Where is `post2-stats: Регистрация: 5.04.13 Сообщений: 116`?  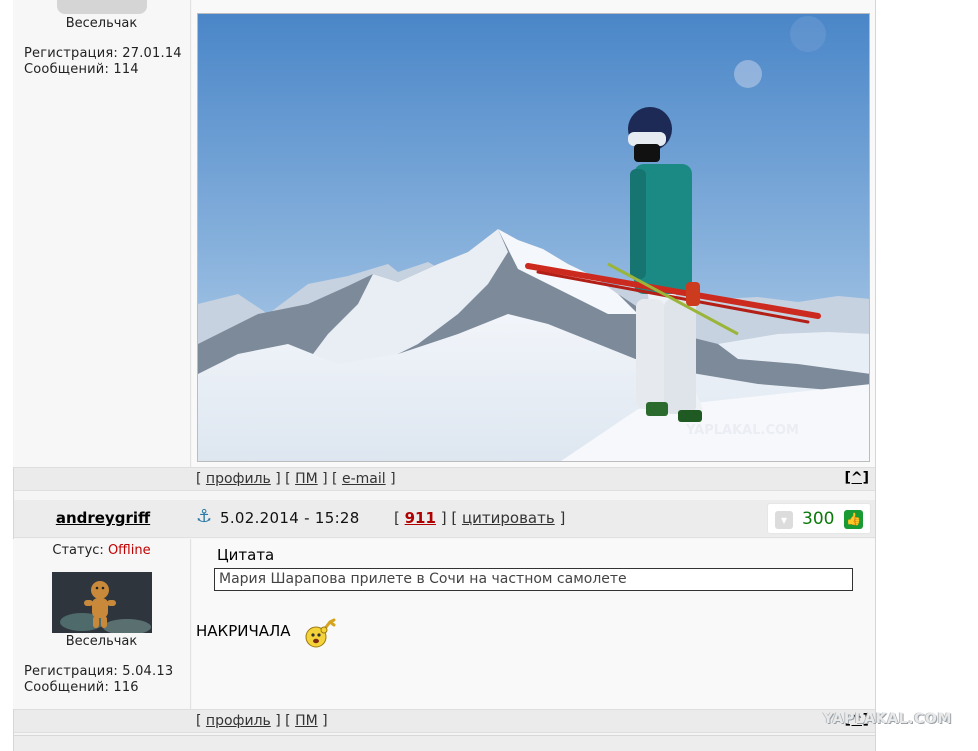 post2-stats: Регистрация: 5.04.13 Сообщений: 116 is located at coordinates (101, 680).